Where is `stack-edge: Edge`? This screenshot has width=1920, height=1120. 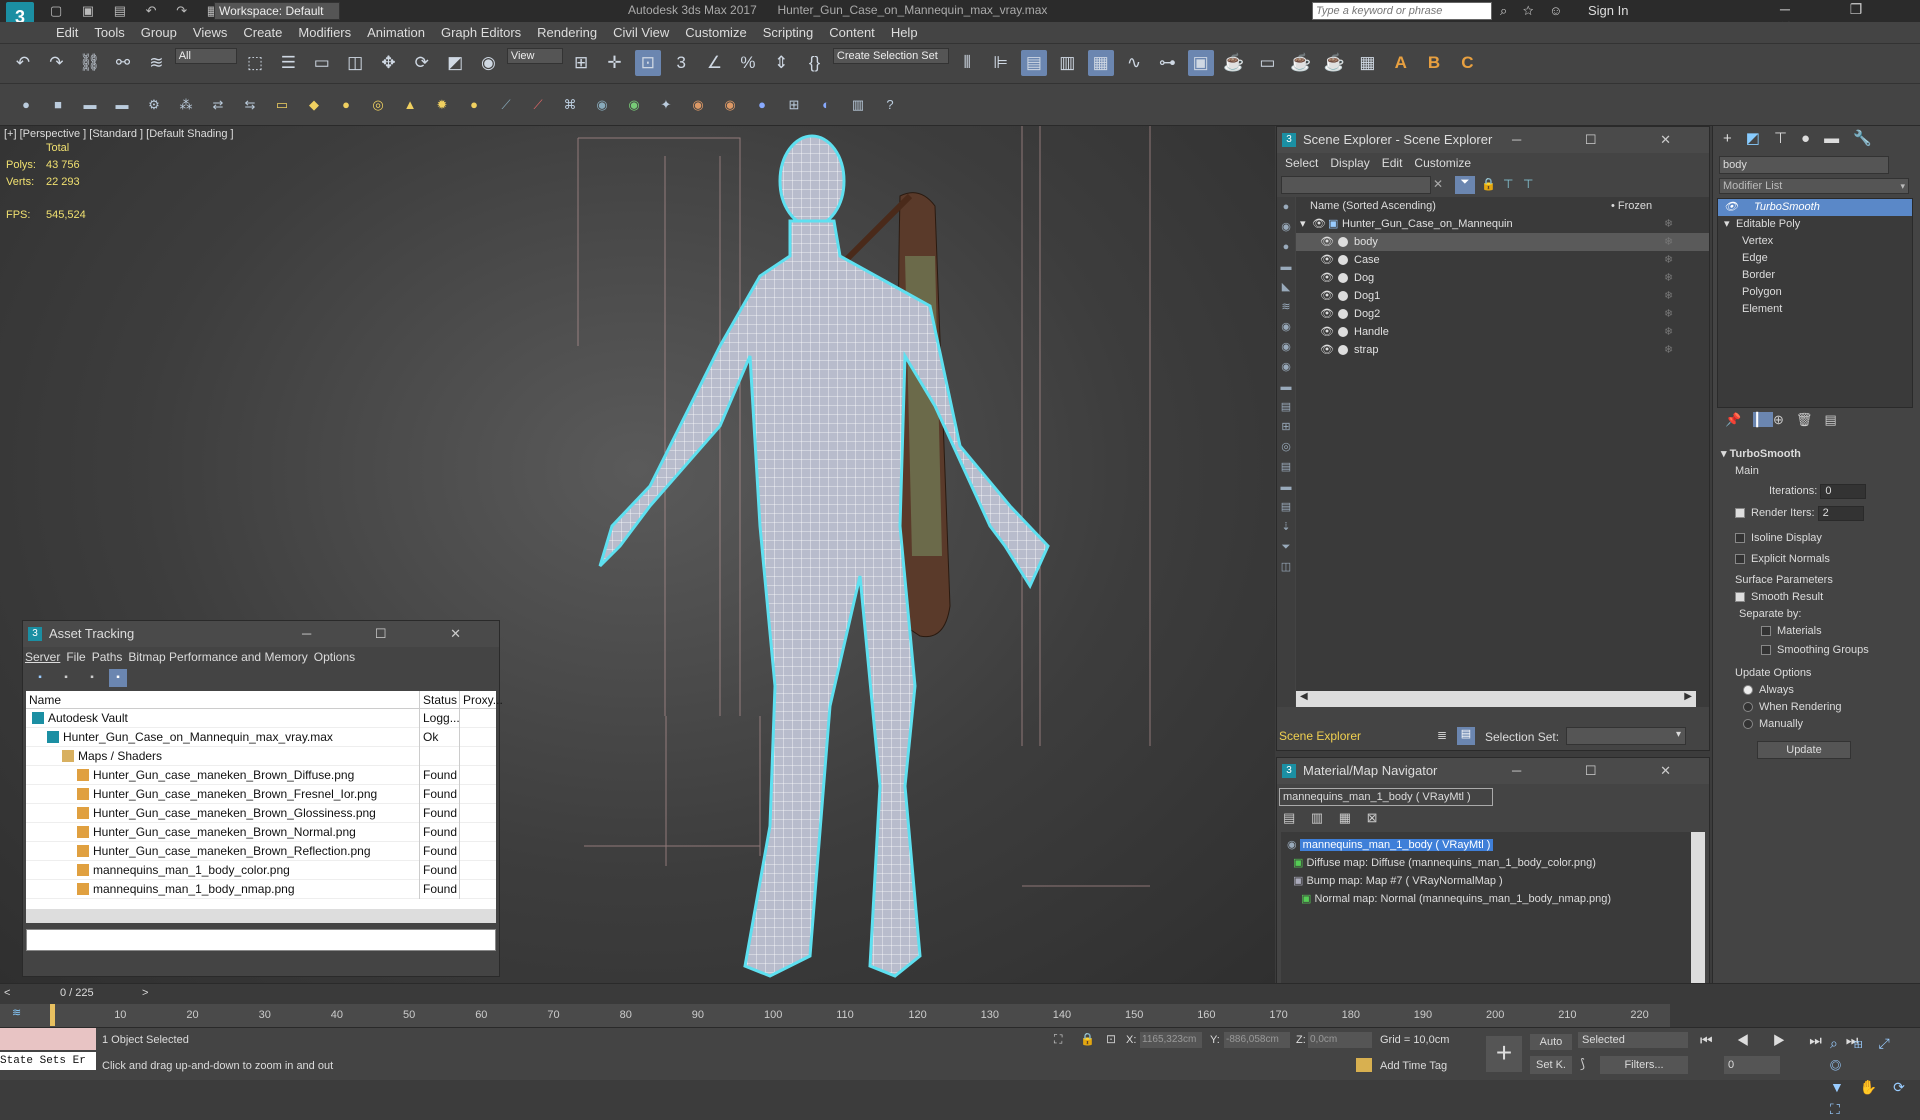 stack-edge: Edge is located at coordinates (1815, 258).